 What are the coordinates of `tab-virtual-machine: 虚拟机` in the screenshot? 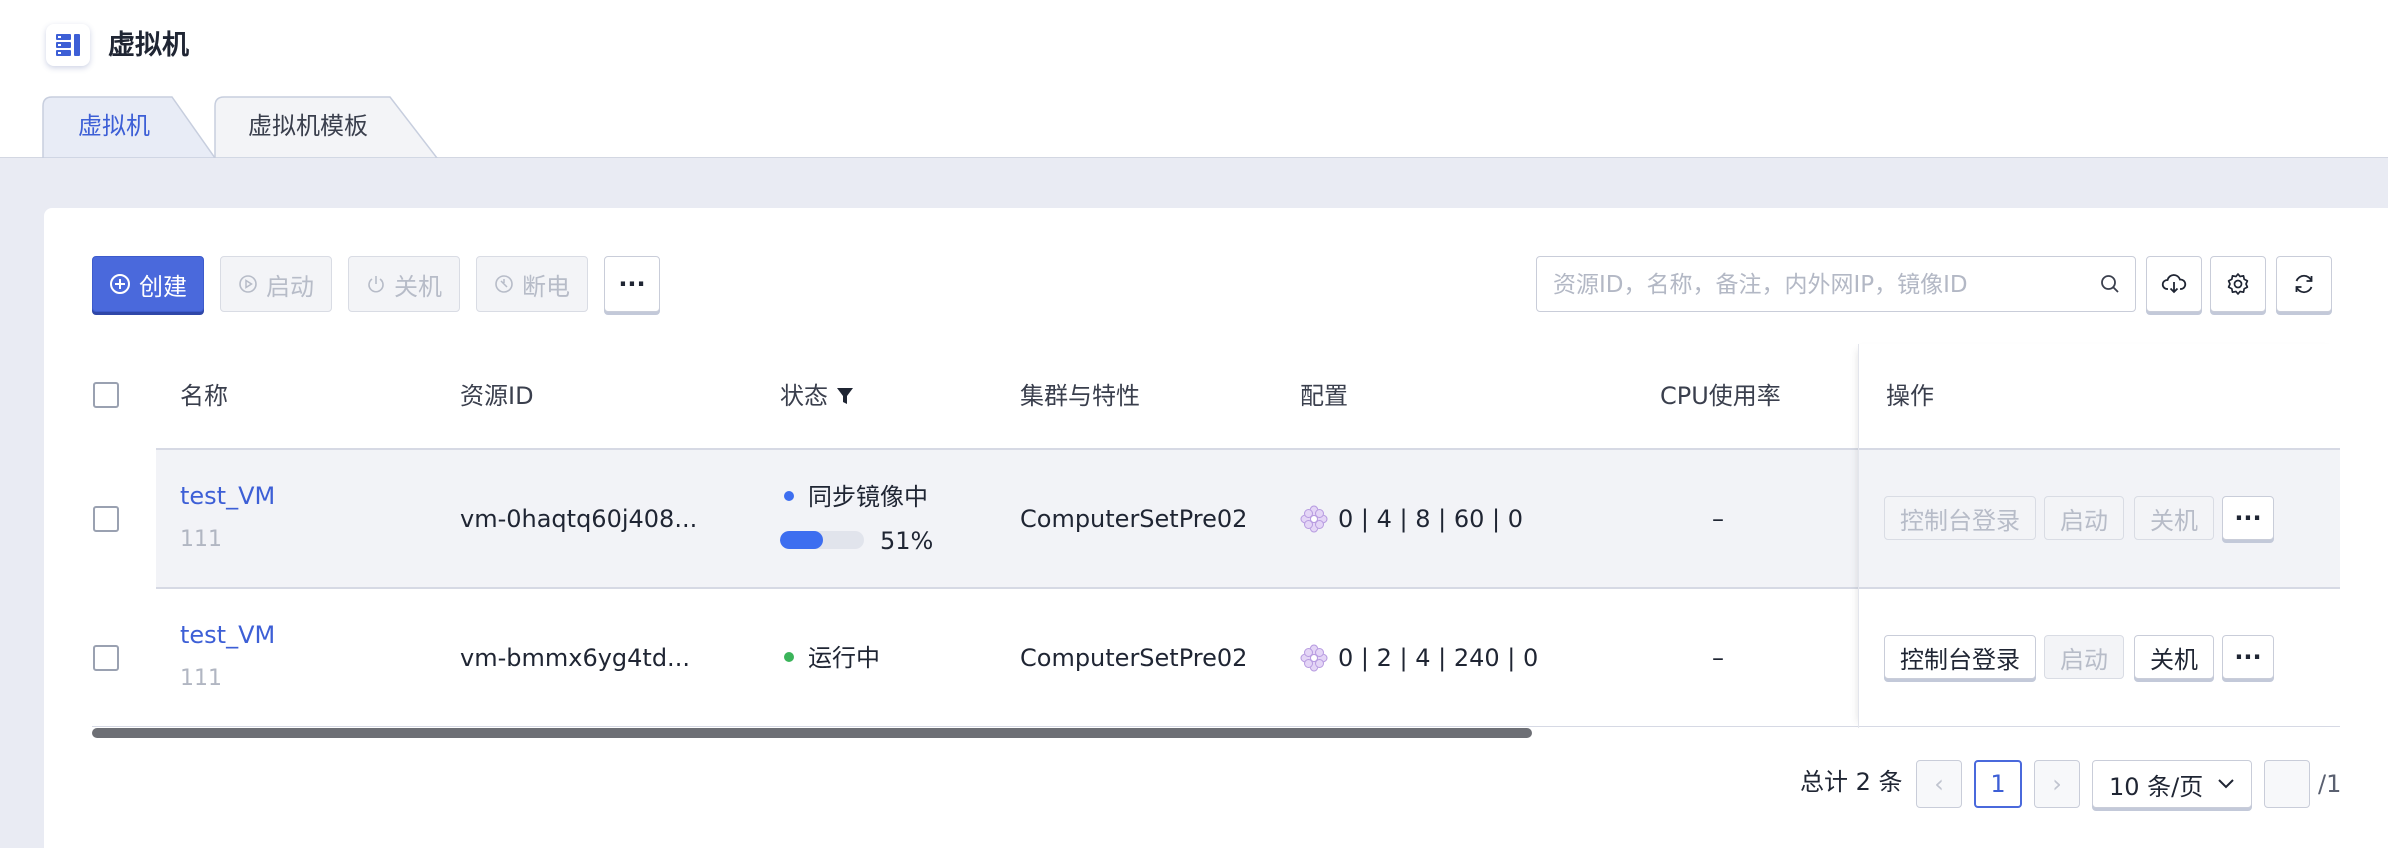 It's located at (129, 127).